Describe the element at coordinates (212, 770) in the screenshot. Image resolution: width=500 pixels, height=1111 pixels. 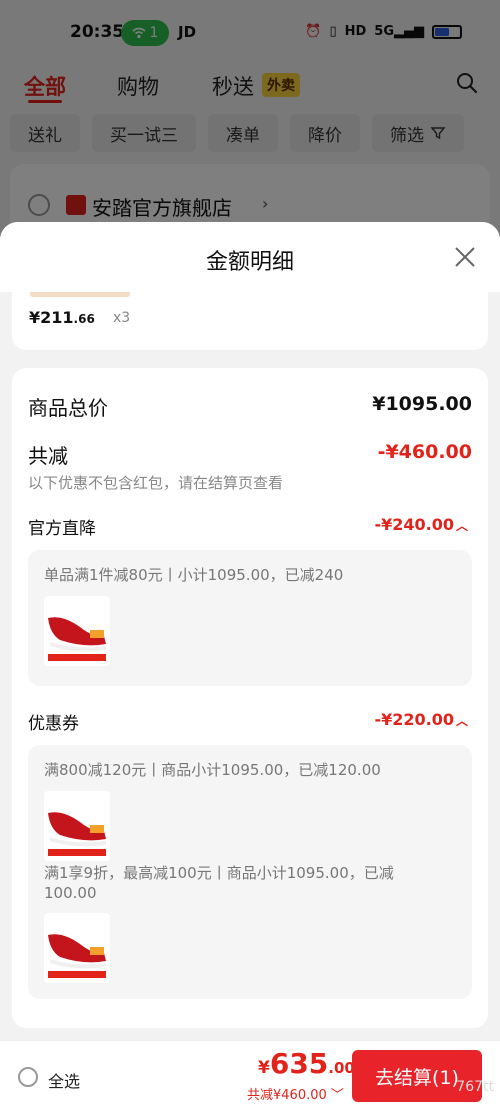
I see `coupon-rule-1: 满800减120元丨商品小计1095.00，已减120.00` at that location.